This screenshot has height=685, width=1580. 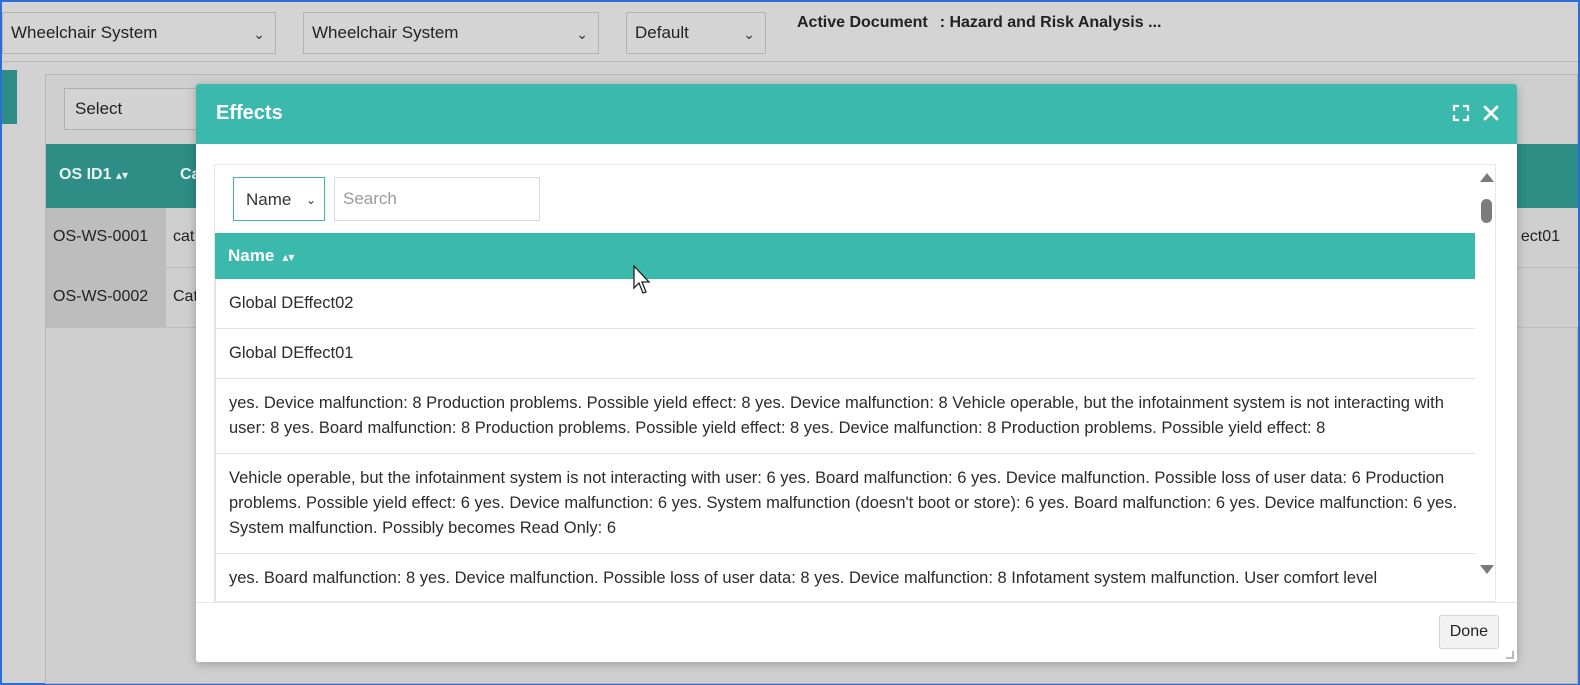 I want to click on system-select-1: Wheelchair System ⌄, so click(x=139, y=33).